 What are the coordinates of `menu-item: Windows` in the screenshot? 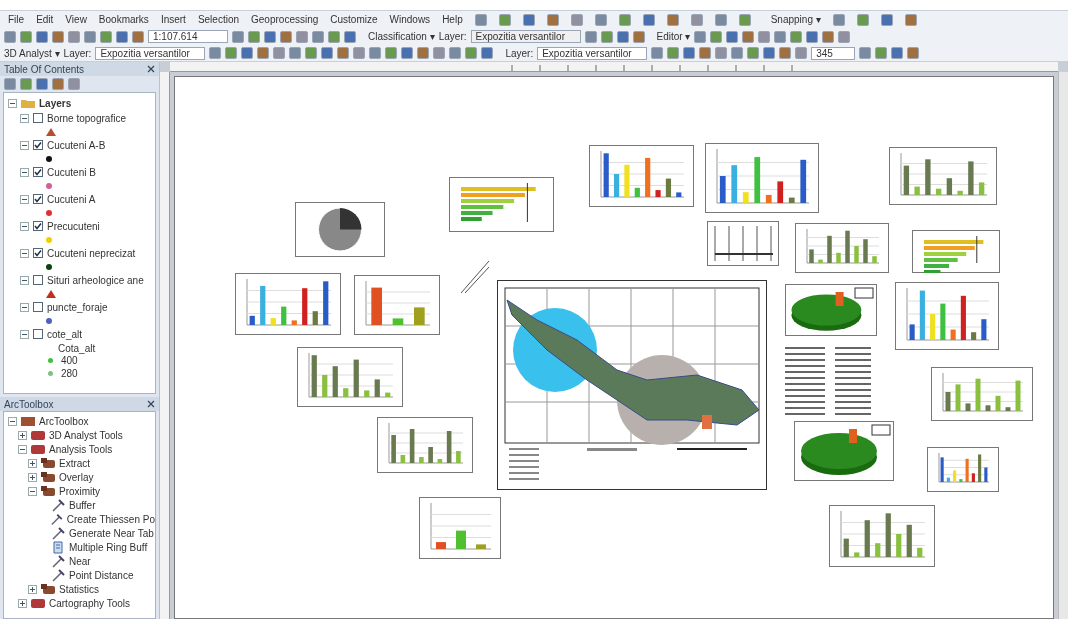 It's located at (410, 19).